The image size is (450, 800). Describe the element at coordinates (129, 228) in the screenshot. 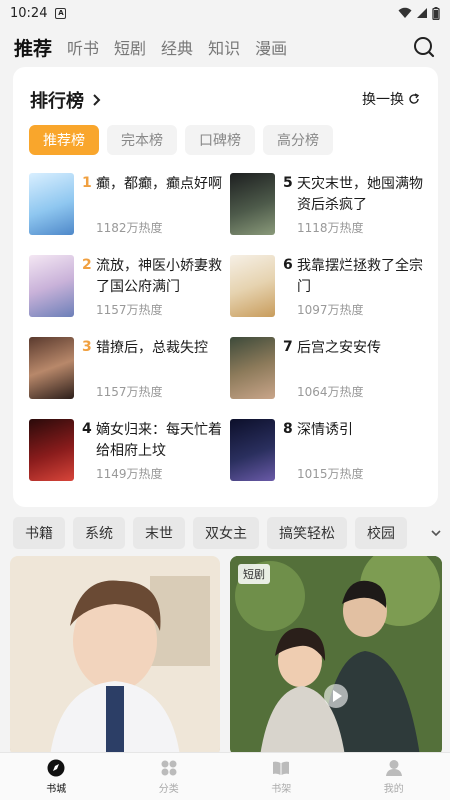

I see `book-heat: 1182万热度` at that location.